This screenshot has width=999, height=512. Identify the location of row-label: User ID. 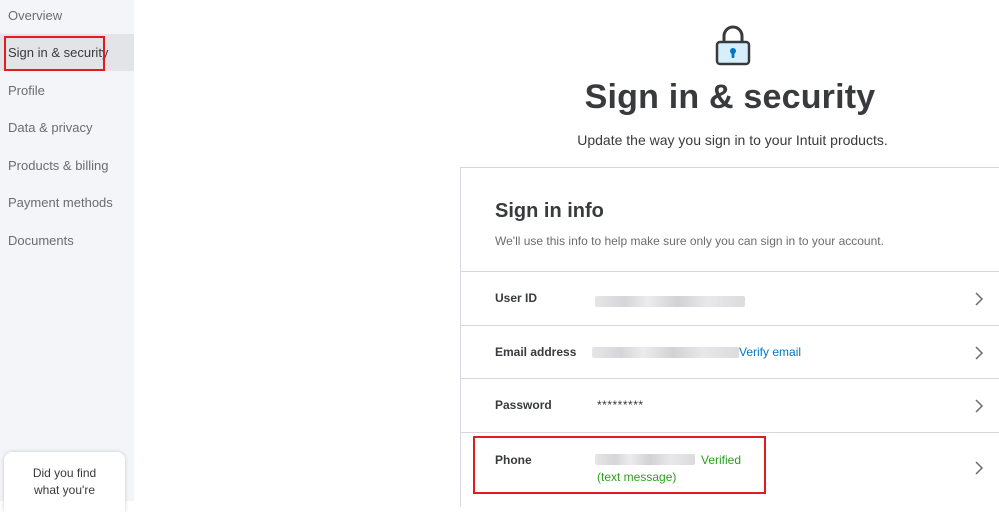
(516, 298).